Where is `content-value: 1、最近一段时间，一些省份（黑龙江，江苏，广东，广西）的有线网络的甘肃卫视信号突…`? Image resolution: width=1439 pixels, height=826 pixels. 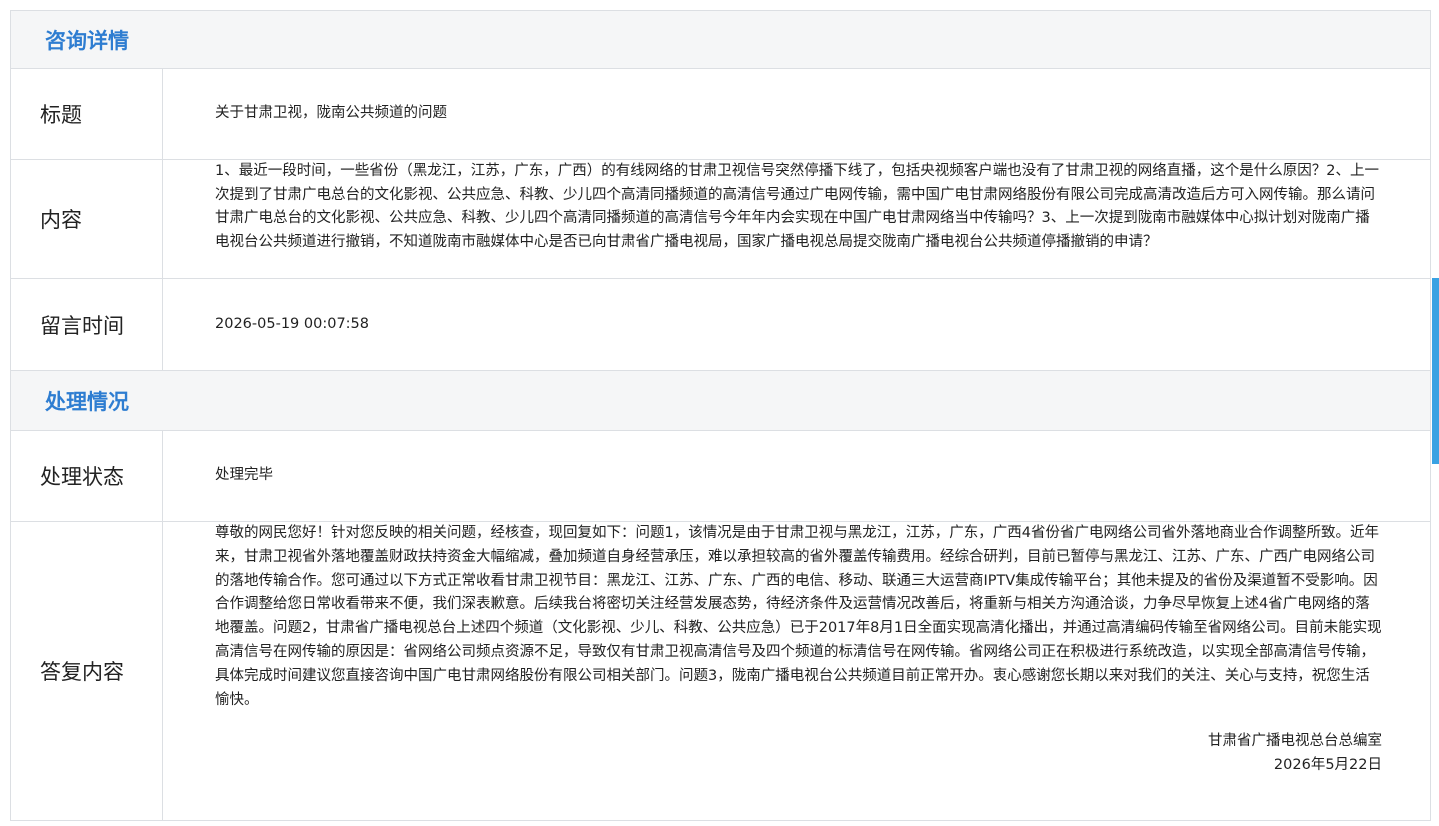 content-value: 1、最近一段时间，一些省份（黑龙江，江苏，广东，广西）的有线网络的甘肃卫视信号突… is located at coordinates (797, 206).